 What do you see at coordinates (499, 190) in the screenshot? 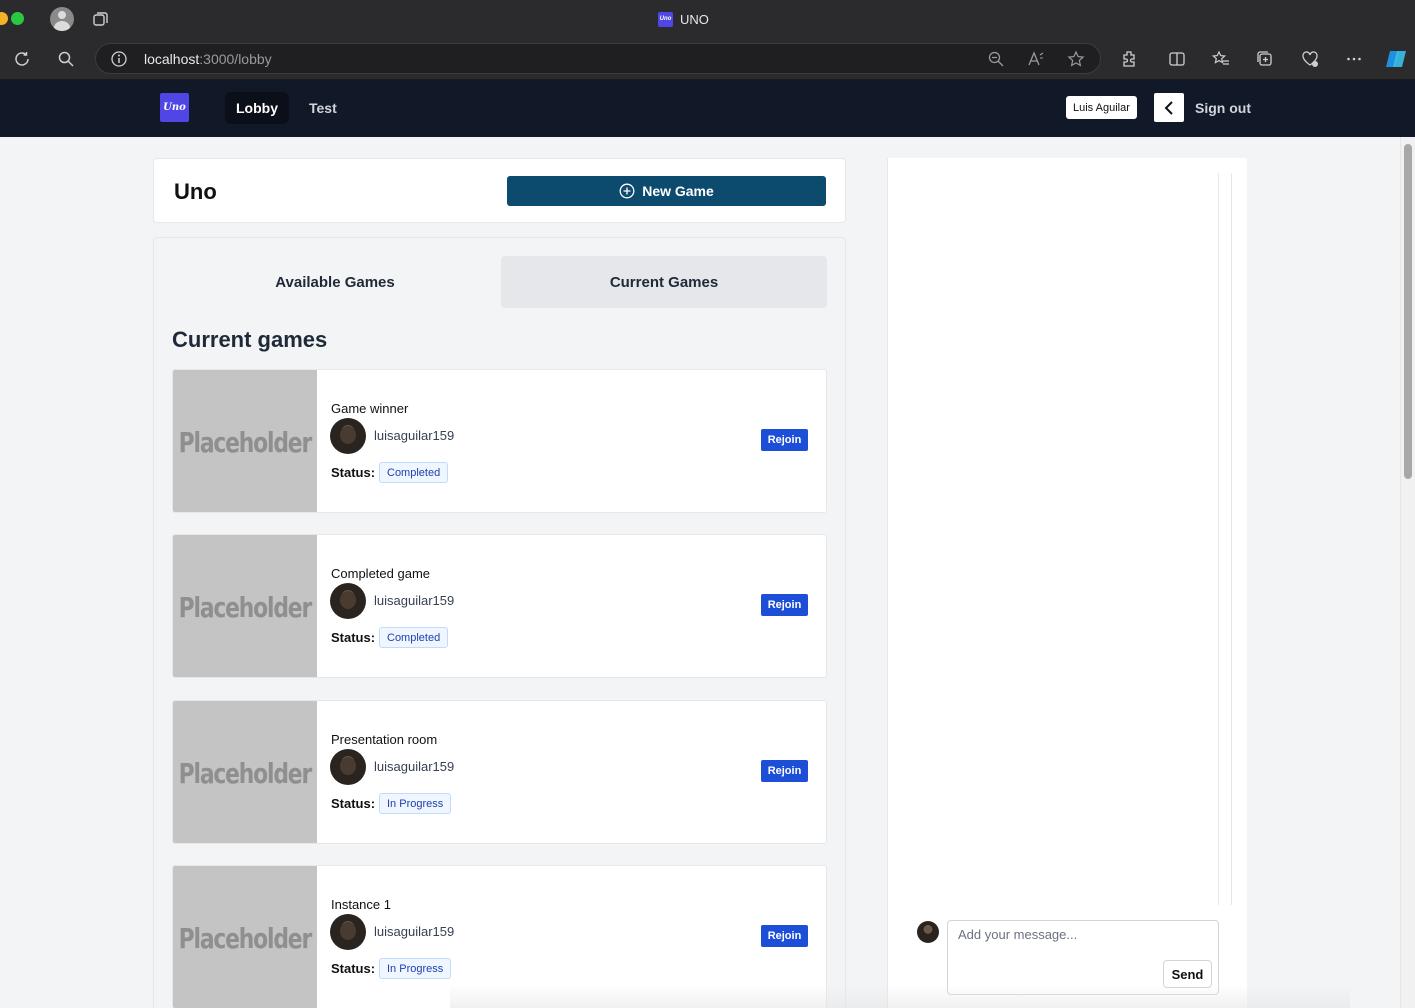
I see `lobby-header-card: Uno New Game` at bounding box center [499, 190].